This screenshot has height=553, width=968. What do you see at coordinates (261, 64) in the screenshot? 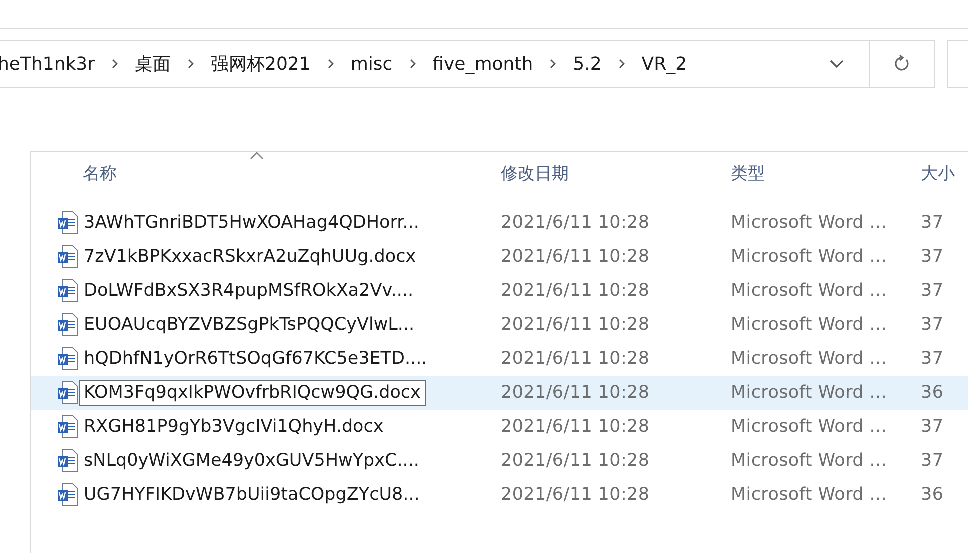
I see `breadcrumb: 强网杯2021` at bounding box center [261, 64].